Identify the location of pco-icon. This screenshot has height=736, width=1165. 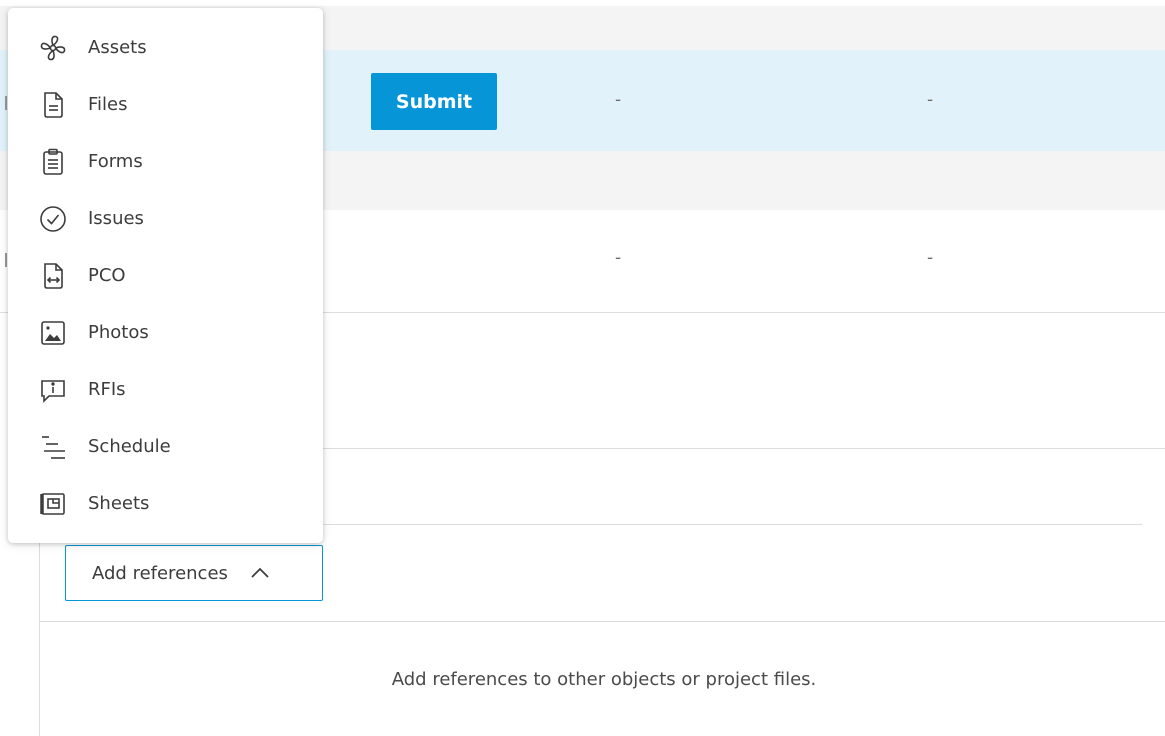
(53, 276).